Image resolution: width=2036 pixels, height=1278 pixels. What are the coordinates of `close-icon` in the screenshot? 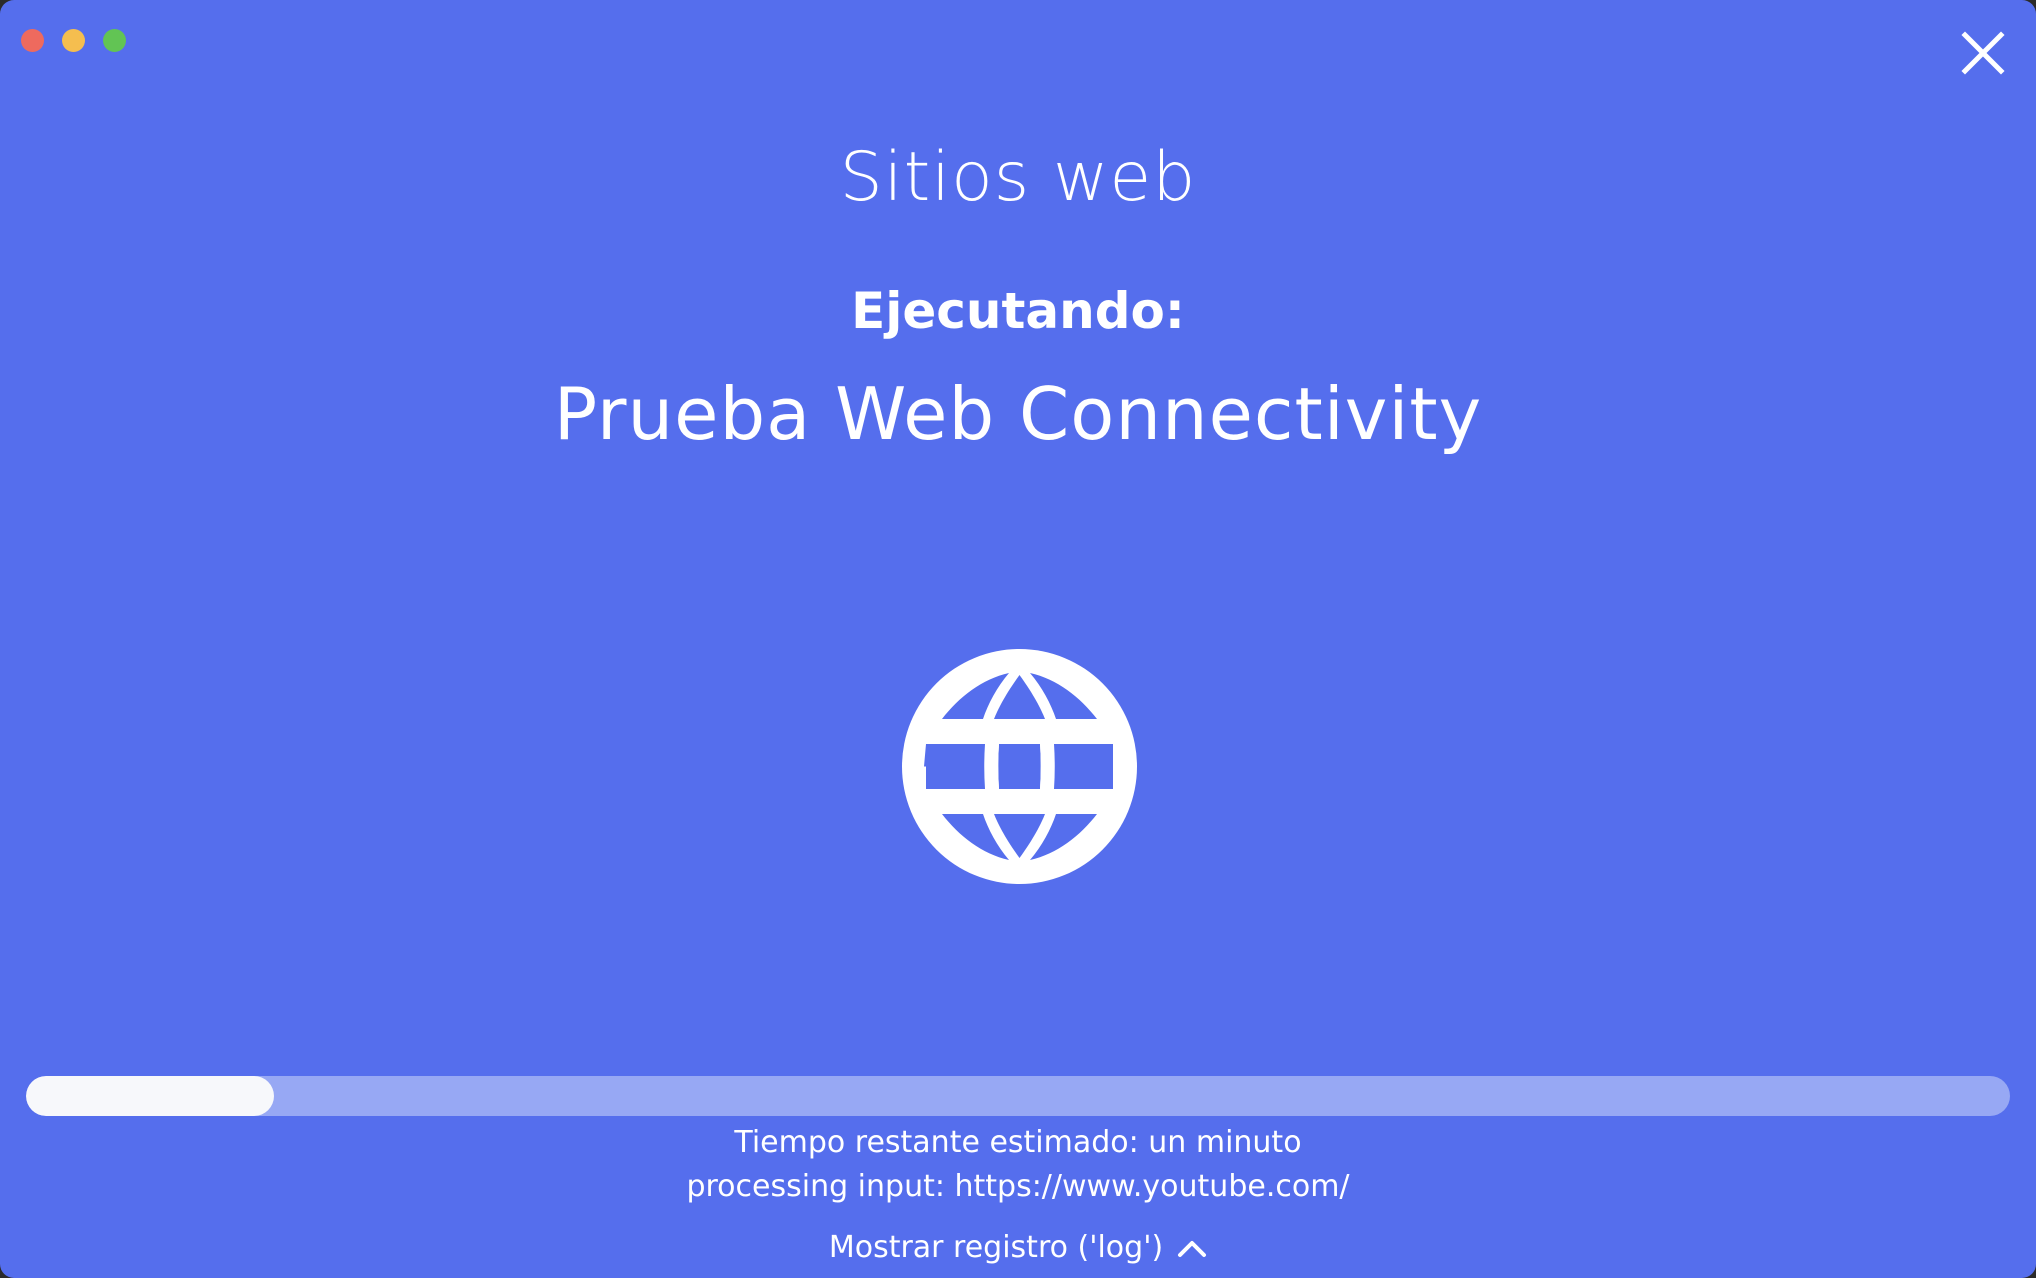 It's located at (1983, 53).